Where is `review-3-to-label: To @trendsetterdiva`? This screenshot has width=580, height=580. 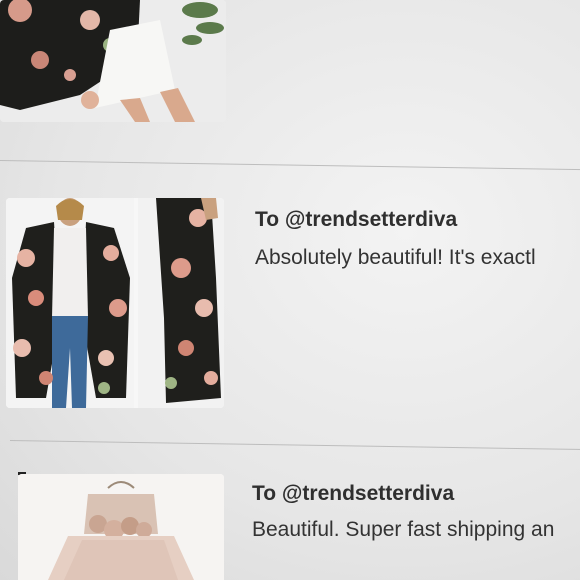 review-3-to-label: To @trendsetterdiva is located at coordinates (353, 494).